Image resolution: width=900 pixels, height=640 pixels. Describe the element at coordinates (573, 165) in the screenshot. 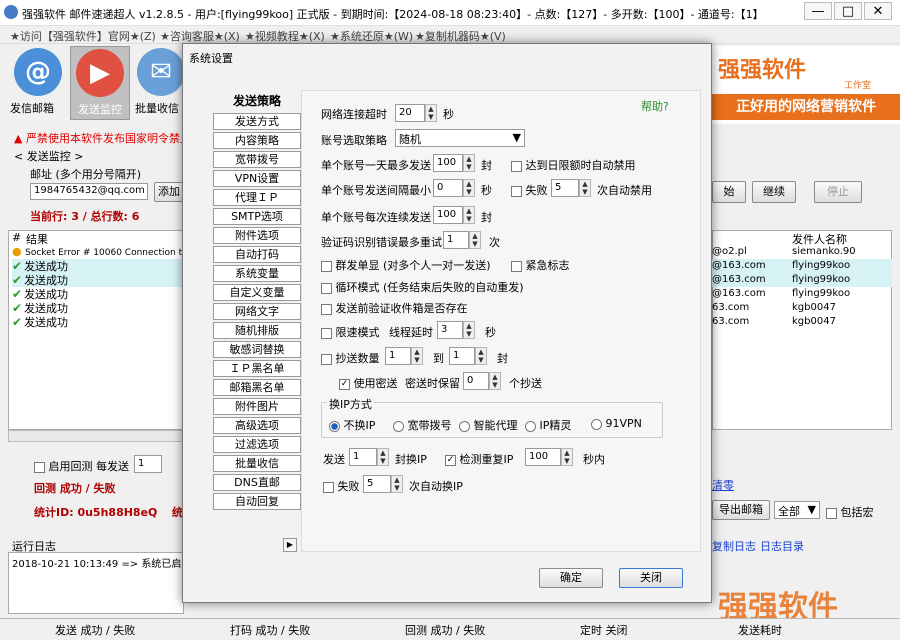

I see `daily-limit-disable-checkbox: 达到日限额时自动禁用` at that location.